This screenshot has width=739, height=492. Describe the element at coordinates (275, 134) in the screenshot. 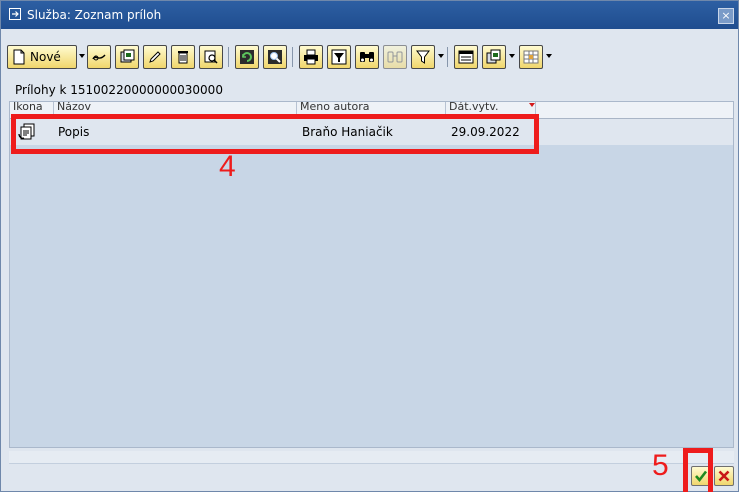

I see `step-4-highlight` at that location.